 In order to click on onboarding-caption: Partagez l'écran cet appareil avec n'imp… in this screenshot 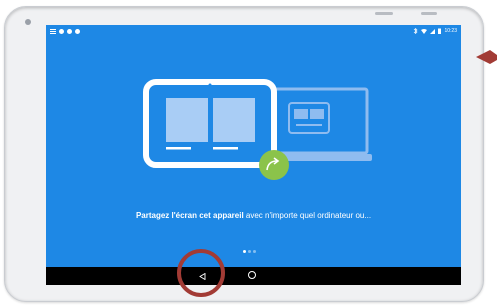, I will do `click(253, 215)`.